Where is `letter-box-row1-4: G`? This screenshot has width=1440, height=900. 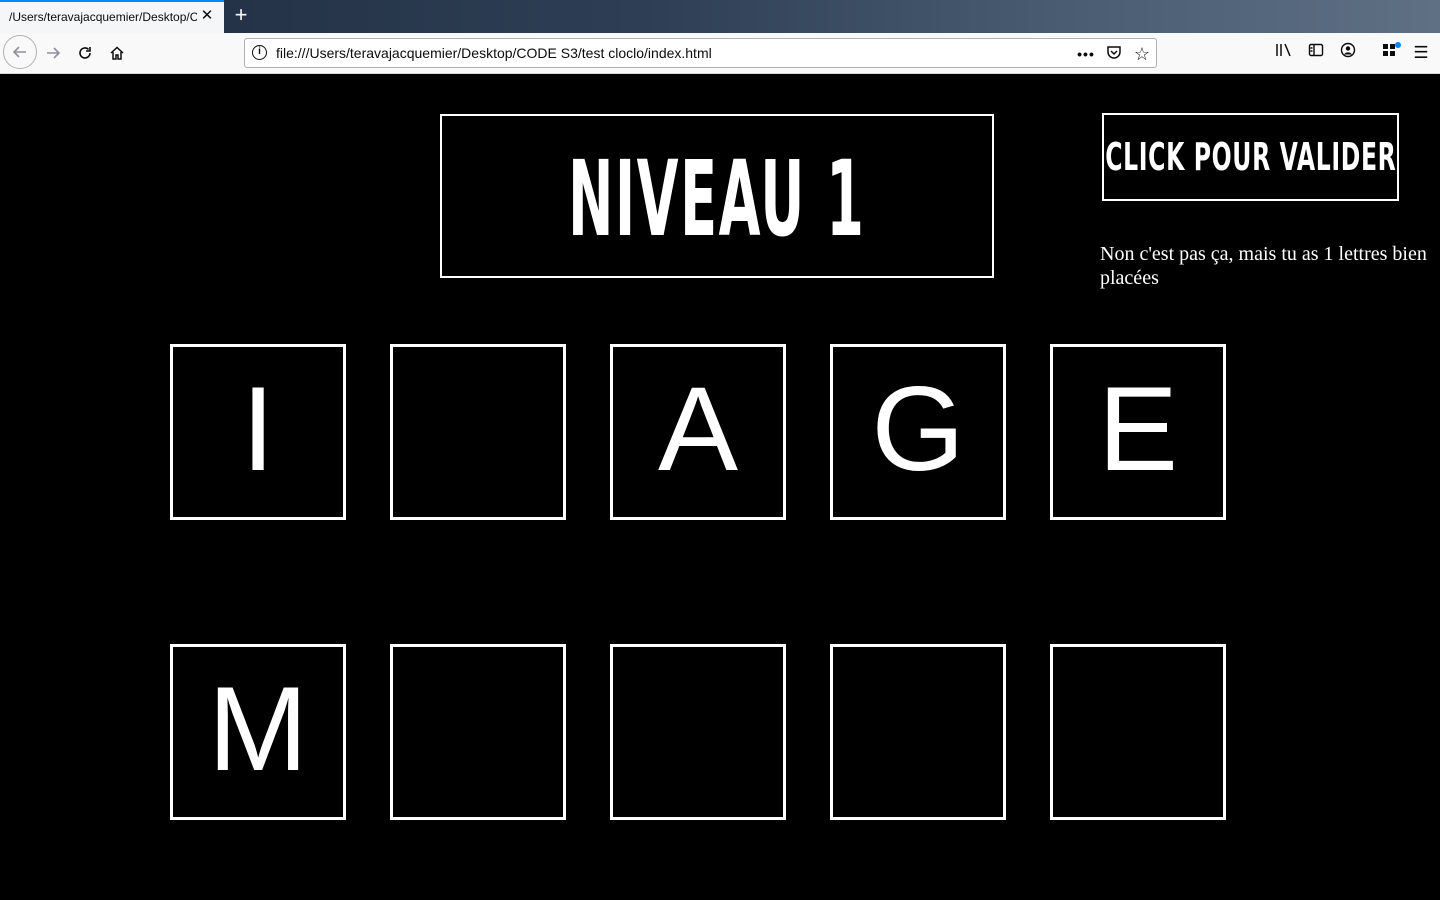 letter-box-row1-4: G is located at coordinates (918, 432).